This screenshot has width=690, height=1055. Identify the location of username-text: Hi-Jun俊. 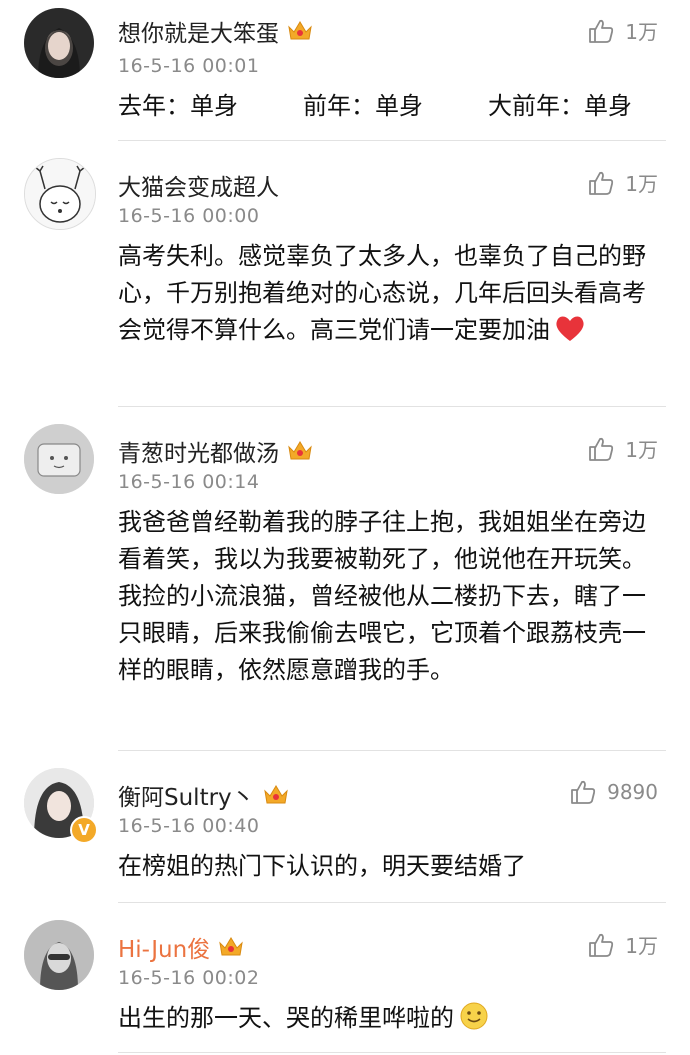
(164, 950).